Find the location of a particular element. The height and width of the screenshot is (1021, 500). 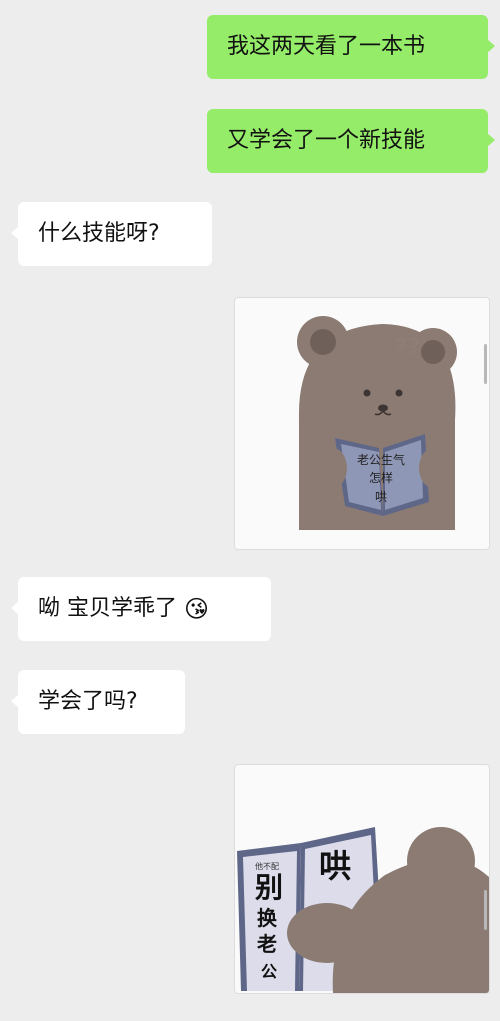

received-message-bubble: 什么技能呀? is located at coordinates (111, 234).